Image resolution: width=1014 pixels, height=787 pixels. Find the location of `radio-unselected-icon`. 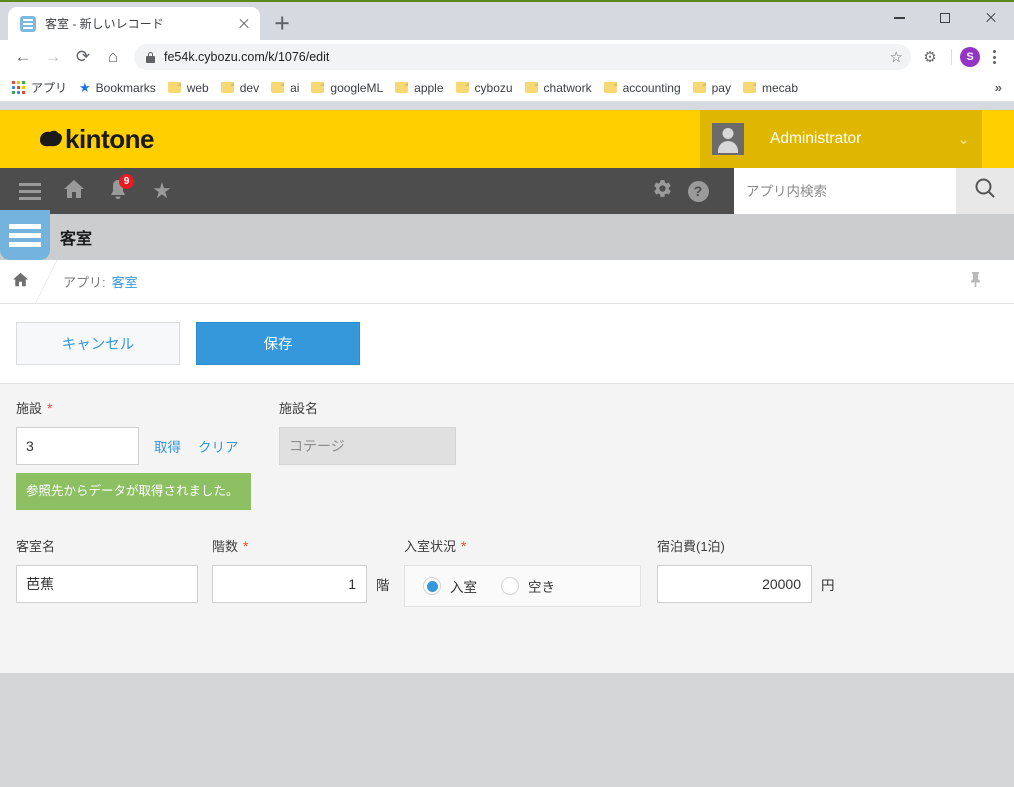

radio-unselected-icon is located at coordinates (510, 586).